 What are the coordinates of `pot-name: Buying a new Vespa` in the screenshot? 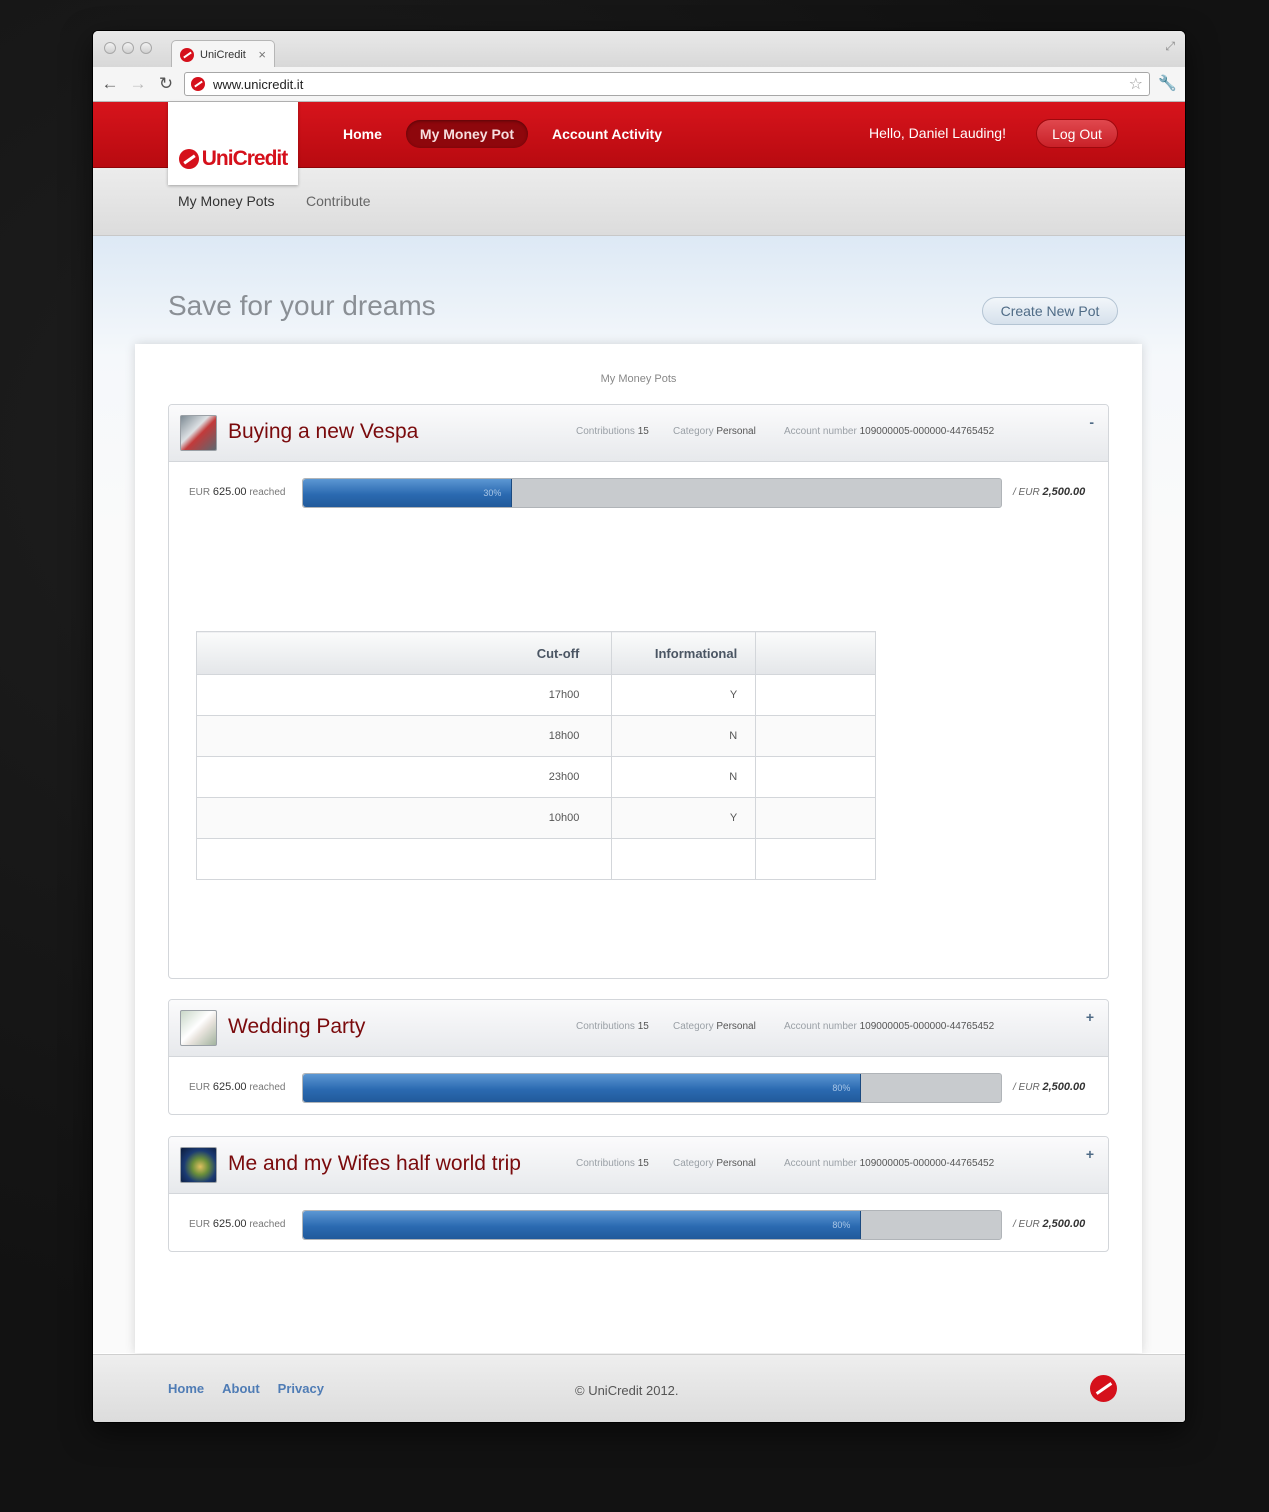 It's located at (323, 431).